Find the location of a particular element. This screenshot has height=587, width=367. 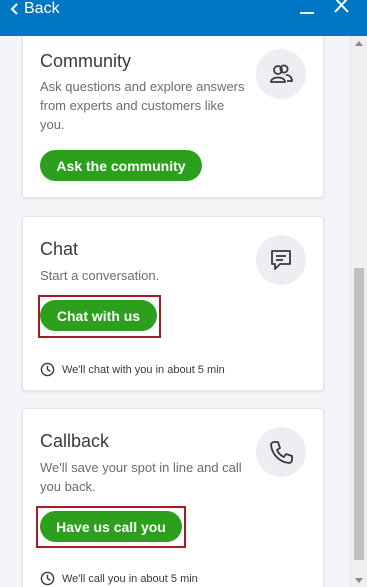

card-title: Callback is located at coordinates (75, 441).